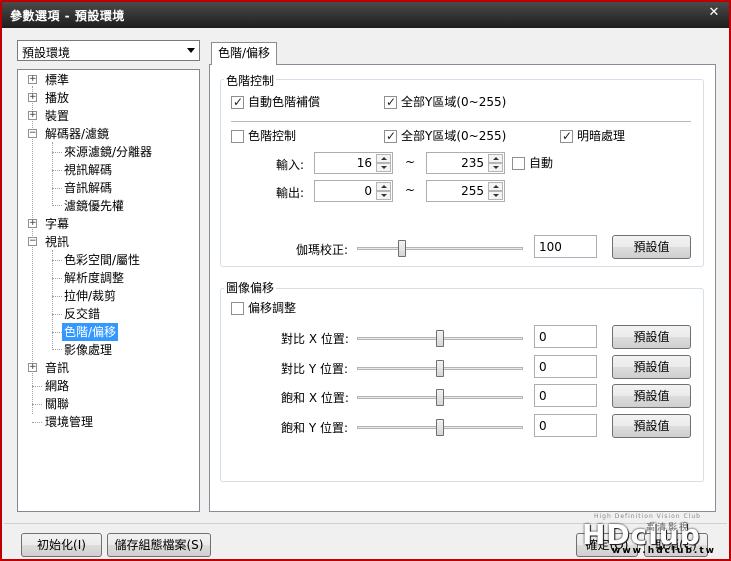  I want to click on tab-levels-offset: 色階/偏移, so click(244, 53).